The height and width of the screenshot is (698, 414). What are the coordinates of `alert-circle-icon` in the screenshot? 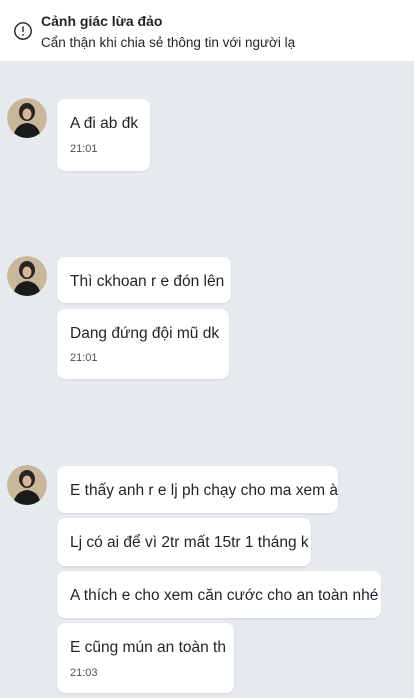 It's located at (23, 31).